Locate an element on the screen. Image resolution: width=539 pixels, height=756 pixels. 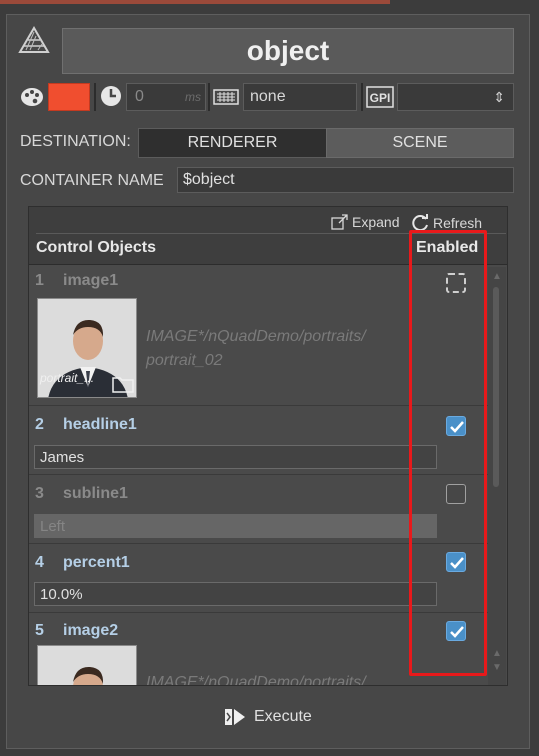
destination-renderer-button: RENDERER is located at coordinates (232, 143).